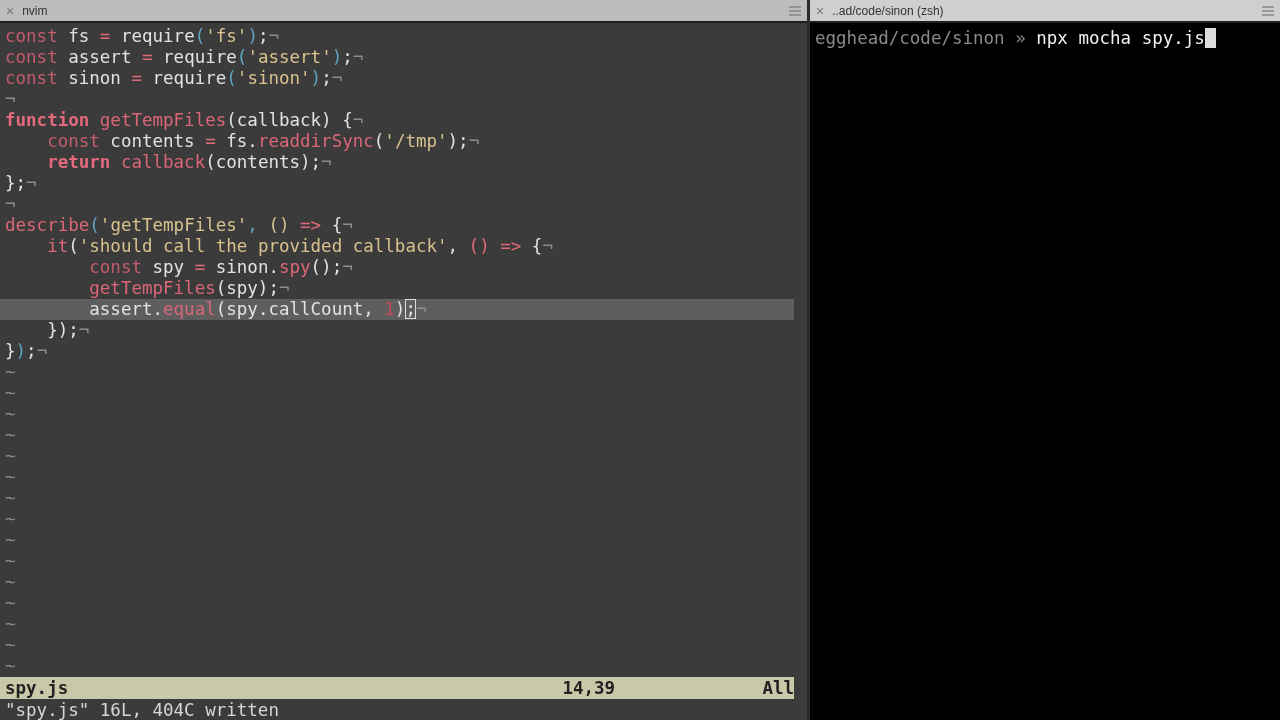 This screenshot has width=1280, height=720. I want to click on code-line: const spy = sinon.spy();¬, so click(221, 267).